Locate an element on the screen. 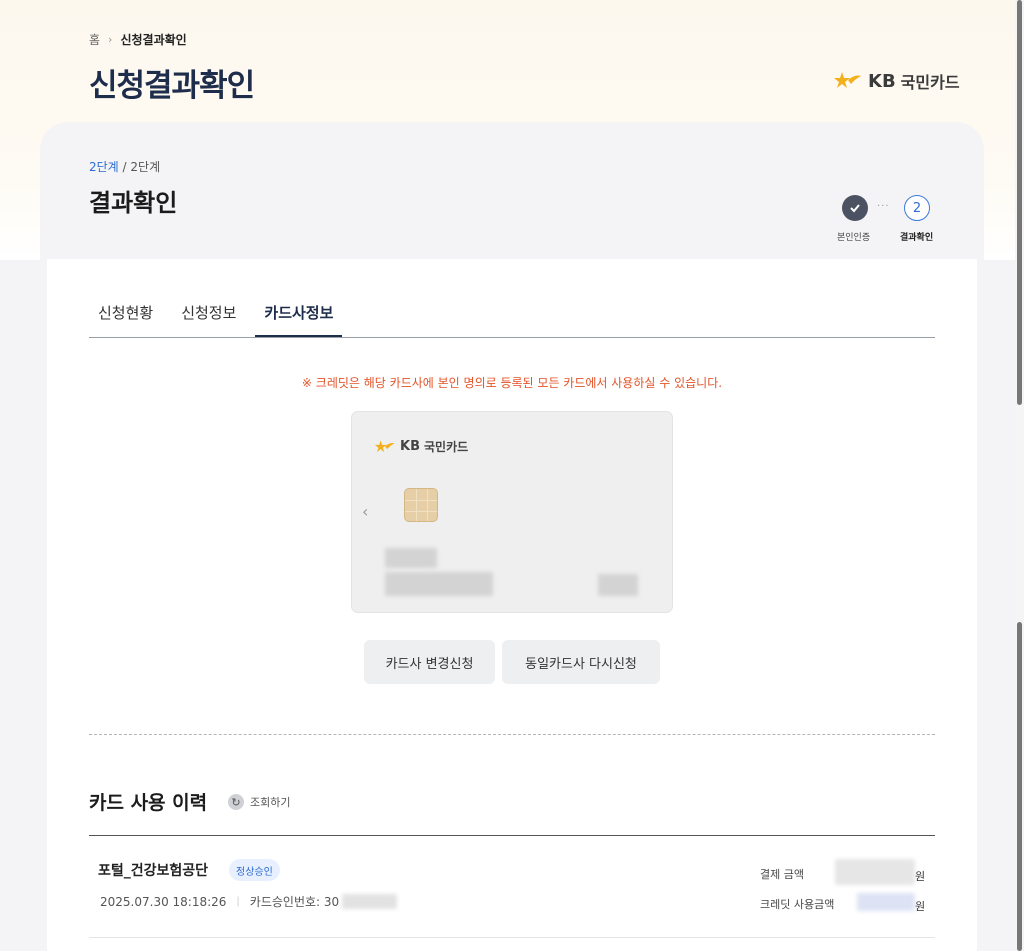  brand-name: 국민카드 is located at coordinates (930, 82).